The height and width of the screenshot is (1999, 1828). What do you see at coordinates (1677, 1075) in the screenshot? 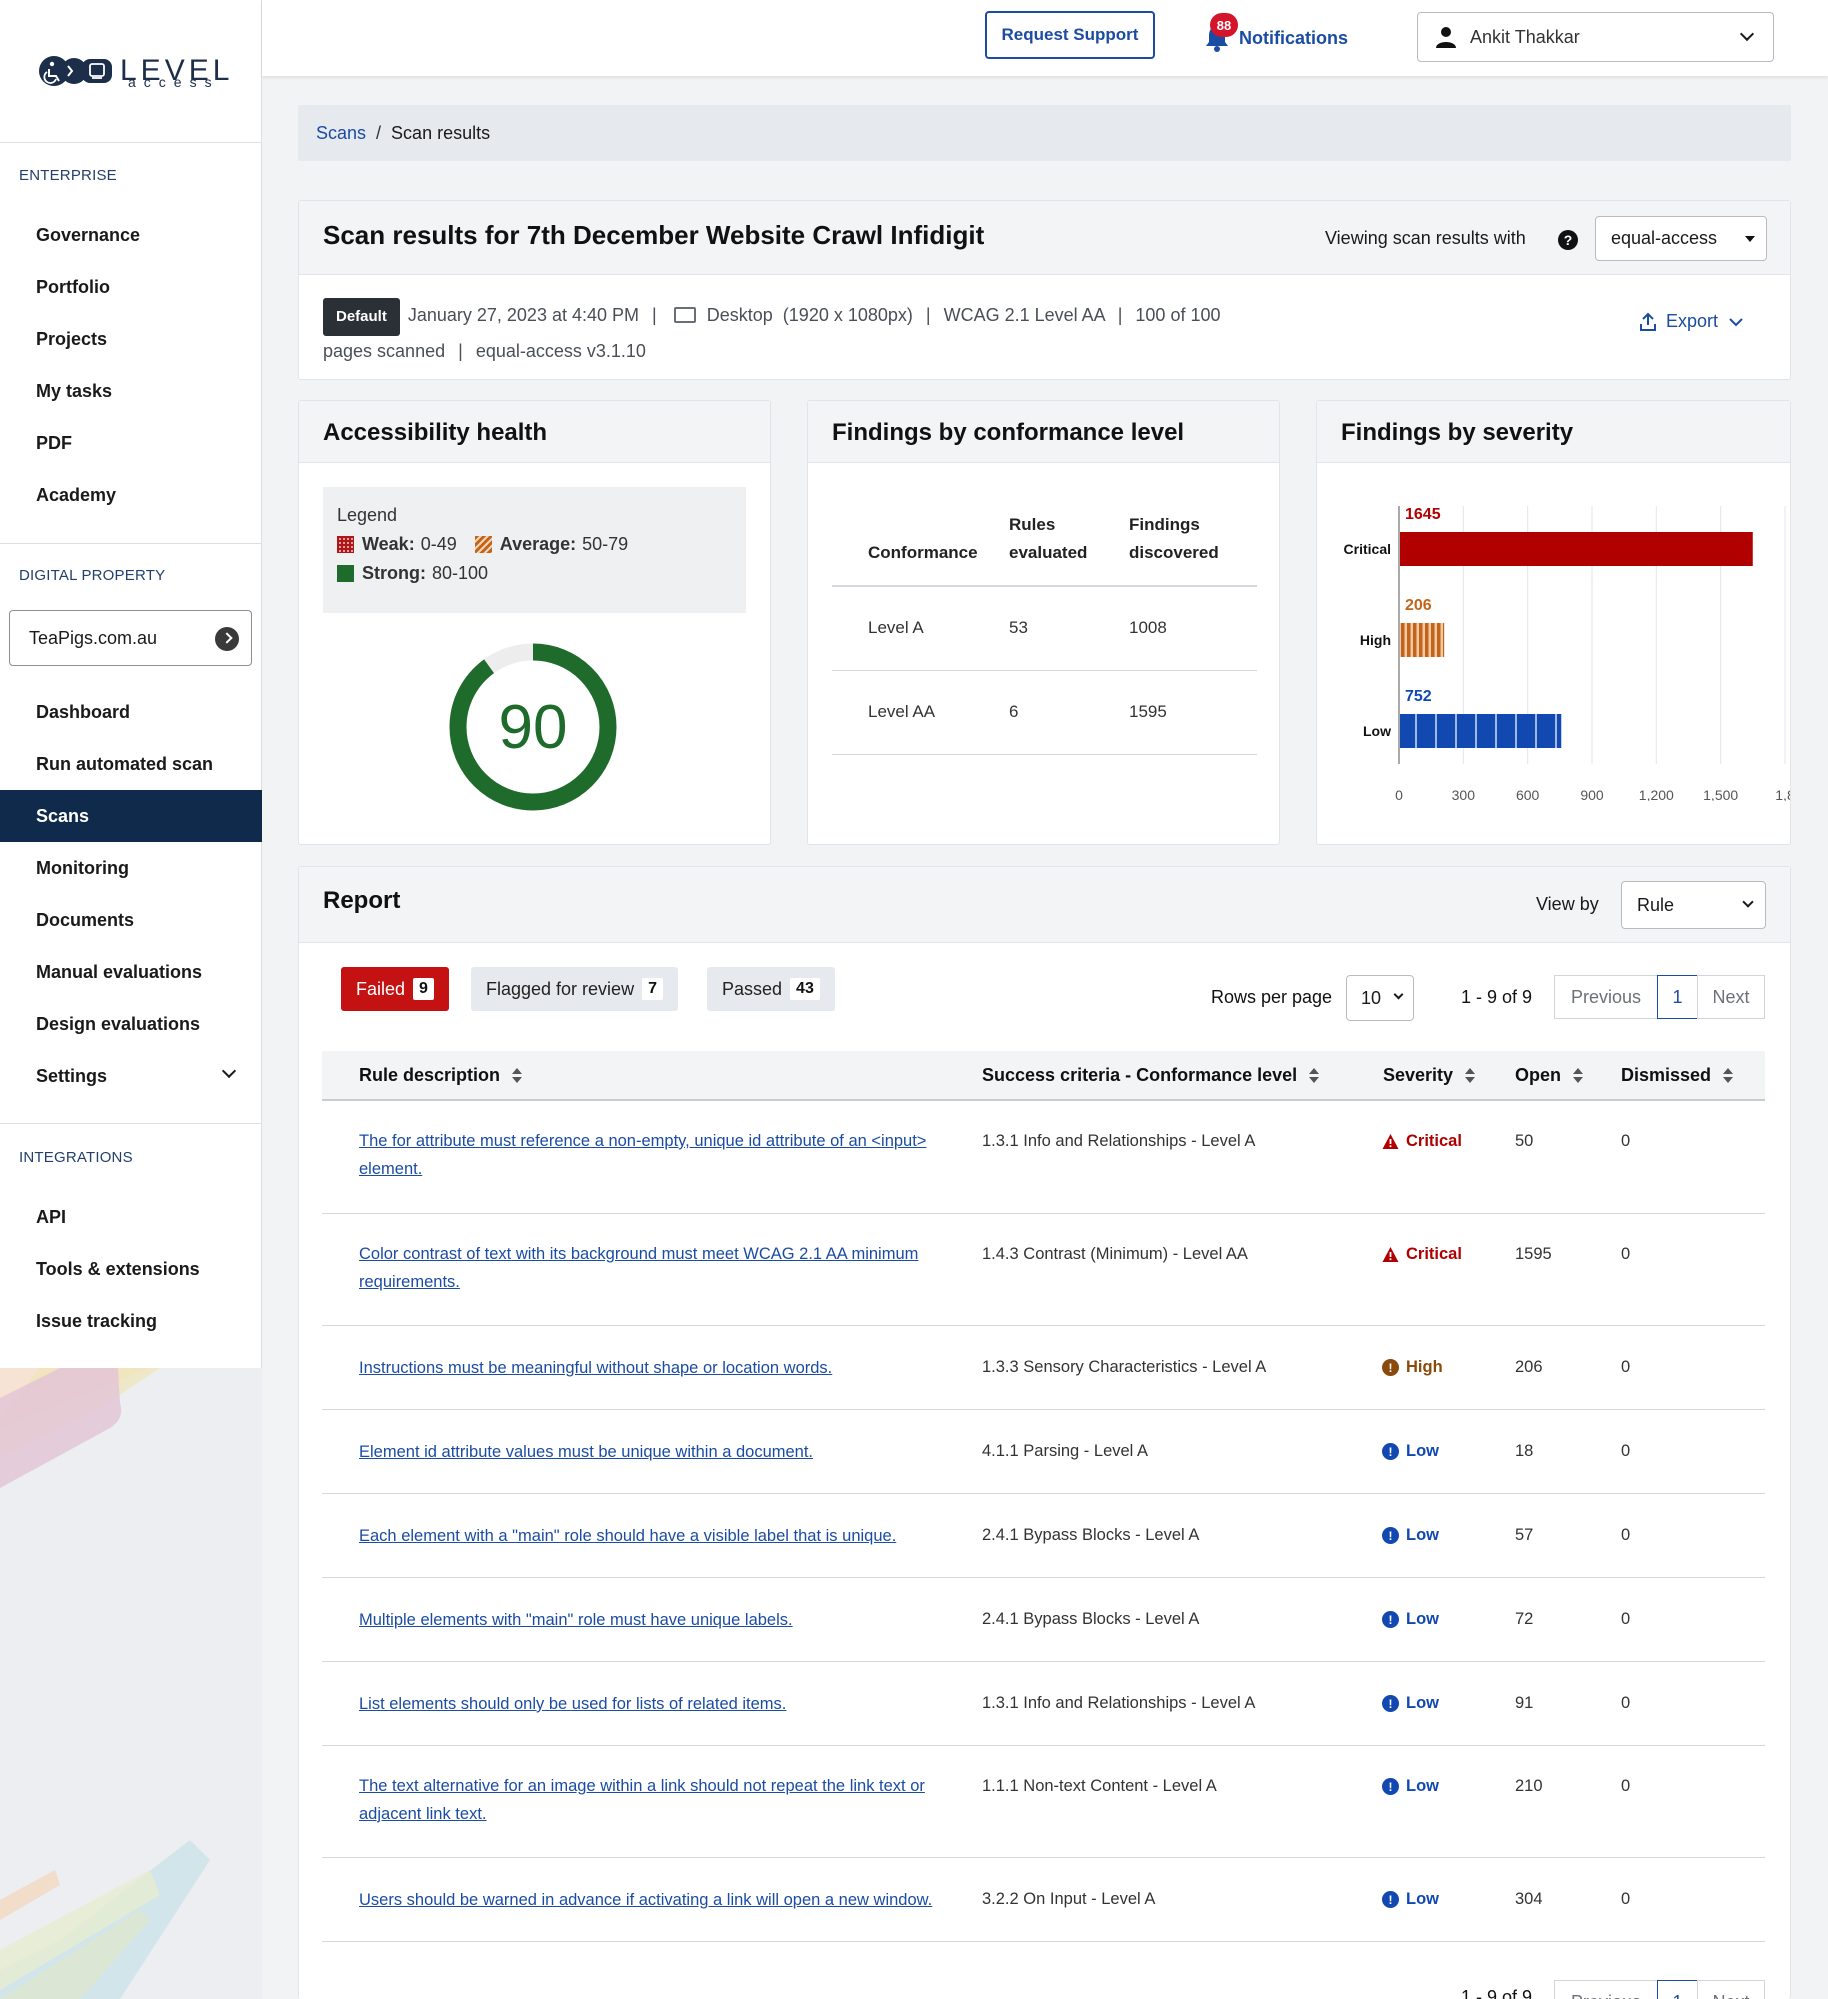
I see `column-header-dismissed: Dismissed` at bounding box center [1677, 1075].